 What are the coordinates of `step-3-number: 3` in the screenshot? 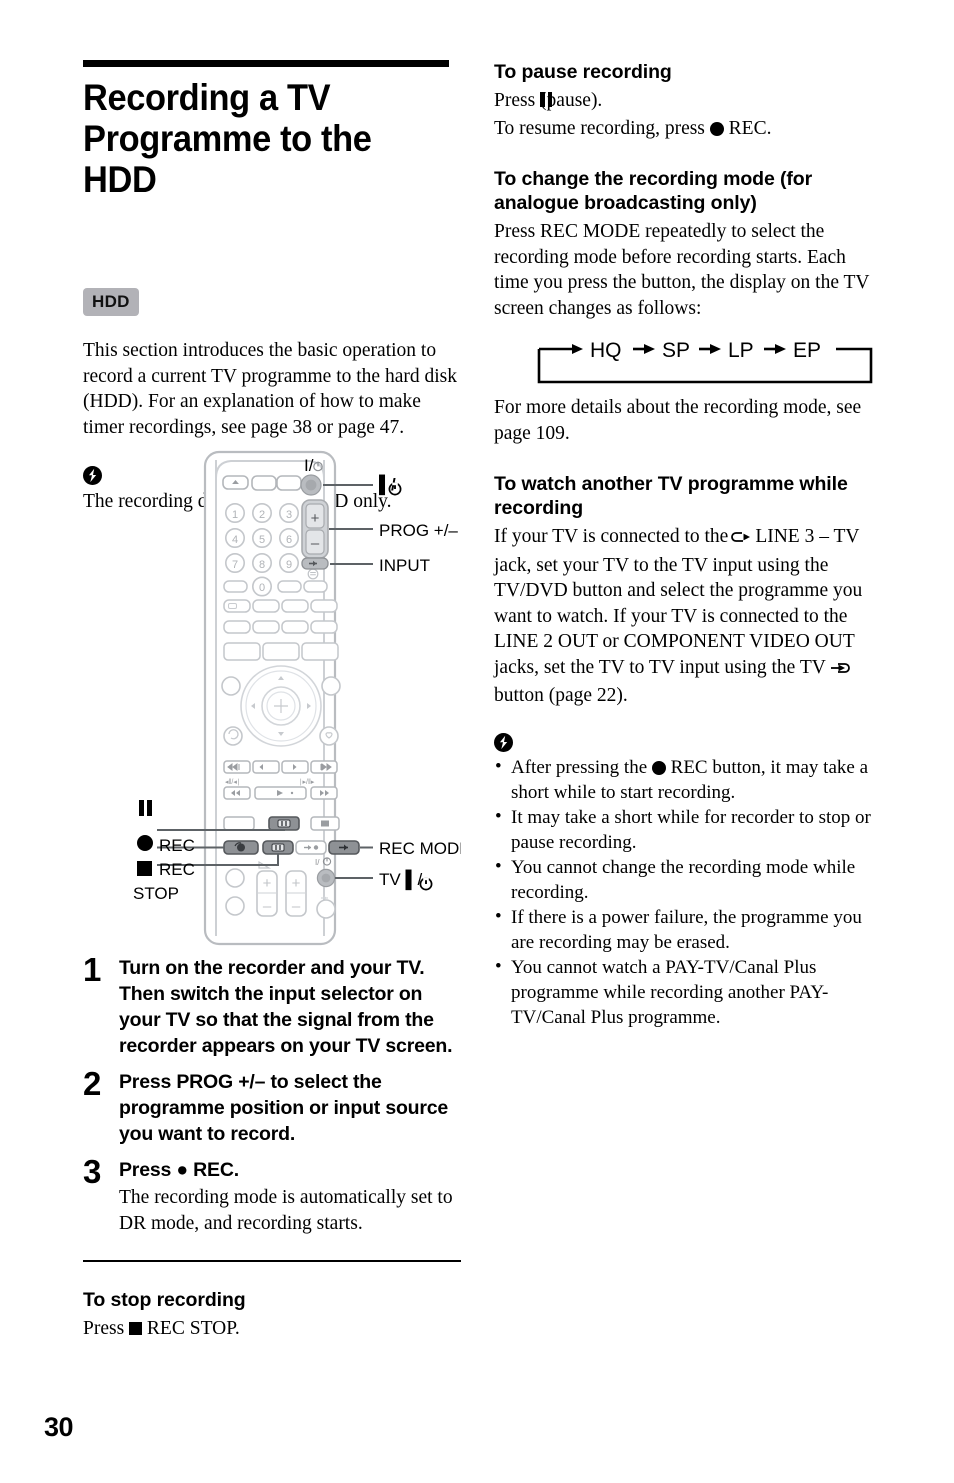 It's located at (92, 1171).